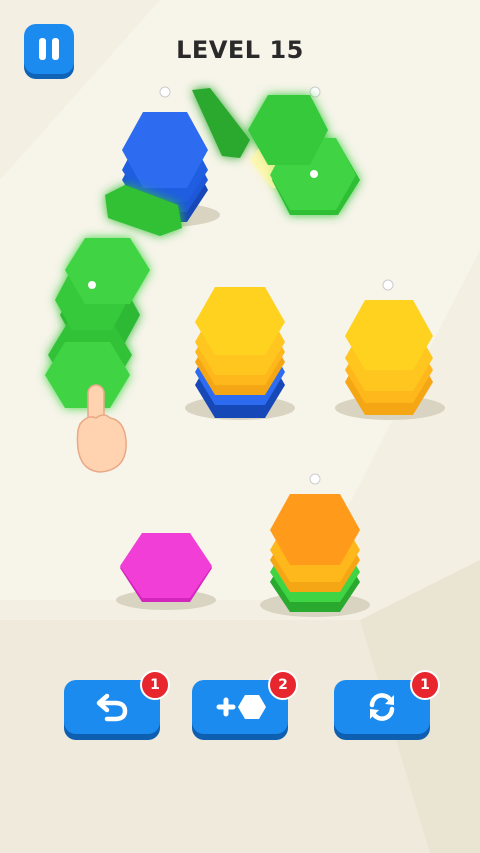 This screenshot has height=853, width=480. I want to click on add-hexagon-button: 2, so click(245, 702).